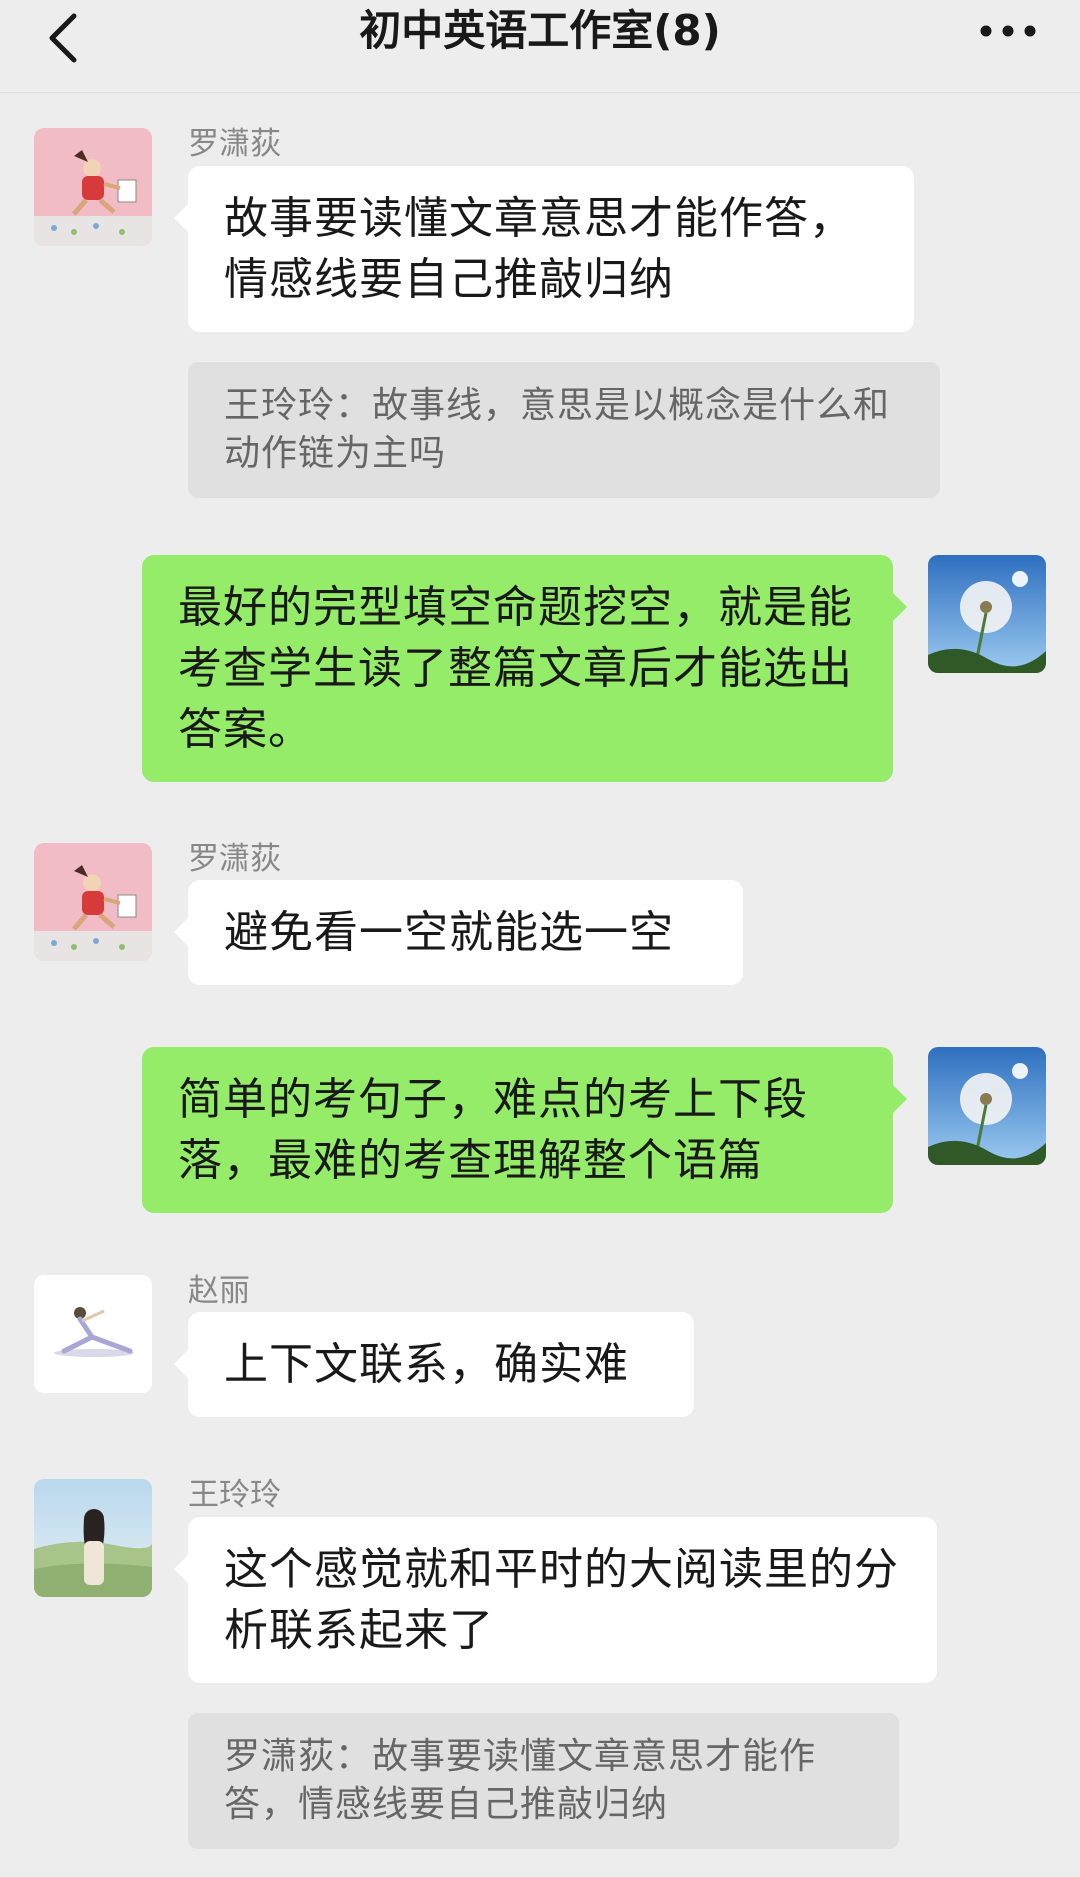 This screenshot has width=1080, height=1877. What do you see at coordinates (234, 1495) in the screenshot?
I see `sender-name: 王玲玲` at bounding box center [234, 1495].